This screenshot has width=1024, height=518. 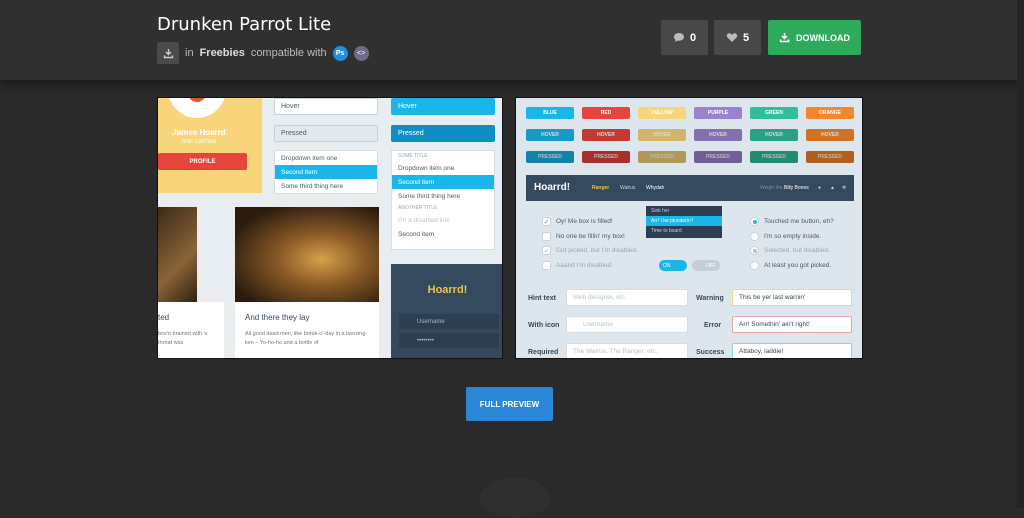 What do you see at coordinates (1020, 254) in the screenshot?
I see `scrollbar` at bounding box center [1020, 254].